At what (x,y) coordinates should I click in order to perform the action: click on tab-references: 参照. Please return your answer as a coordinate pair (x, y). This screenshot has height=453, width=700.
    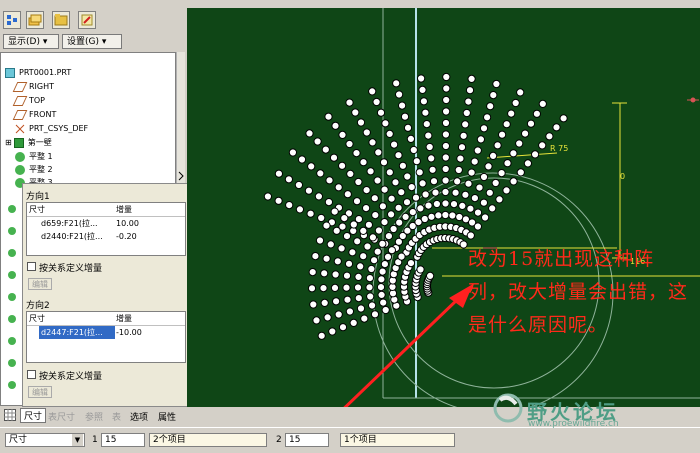
    Looking at the image, I should click on (94, 416).